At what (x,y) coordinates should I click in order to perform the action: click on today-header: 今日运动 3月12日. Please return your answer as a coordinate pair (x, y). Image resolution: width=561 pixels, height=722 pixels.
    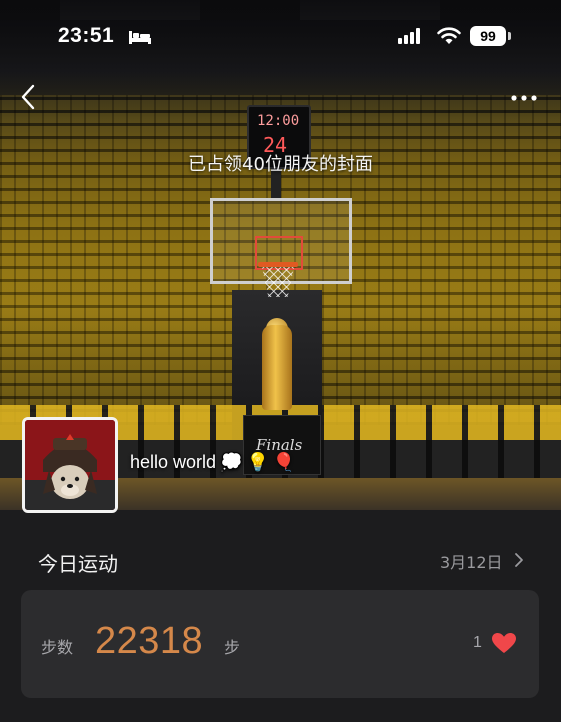
    Looking at the image, I should click on (280, 561).